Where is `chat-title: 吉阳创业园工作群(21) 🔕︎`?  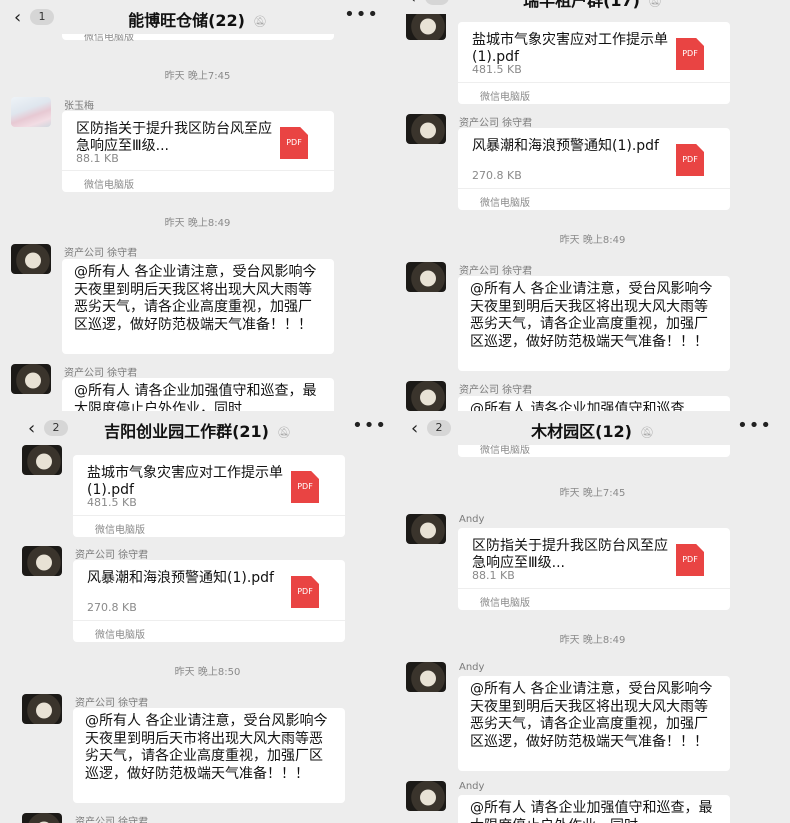
chat-title: 吉阳创业园工作群(21) 🔕︎ is located at coordinates (197, 431).